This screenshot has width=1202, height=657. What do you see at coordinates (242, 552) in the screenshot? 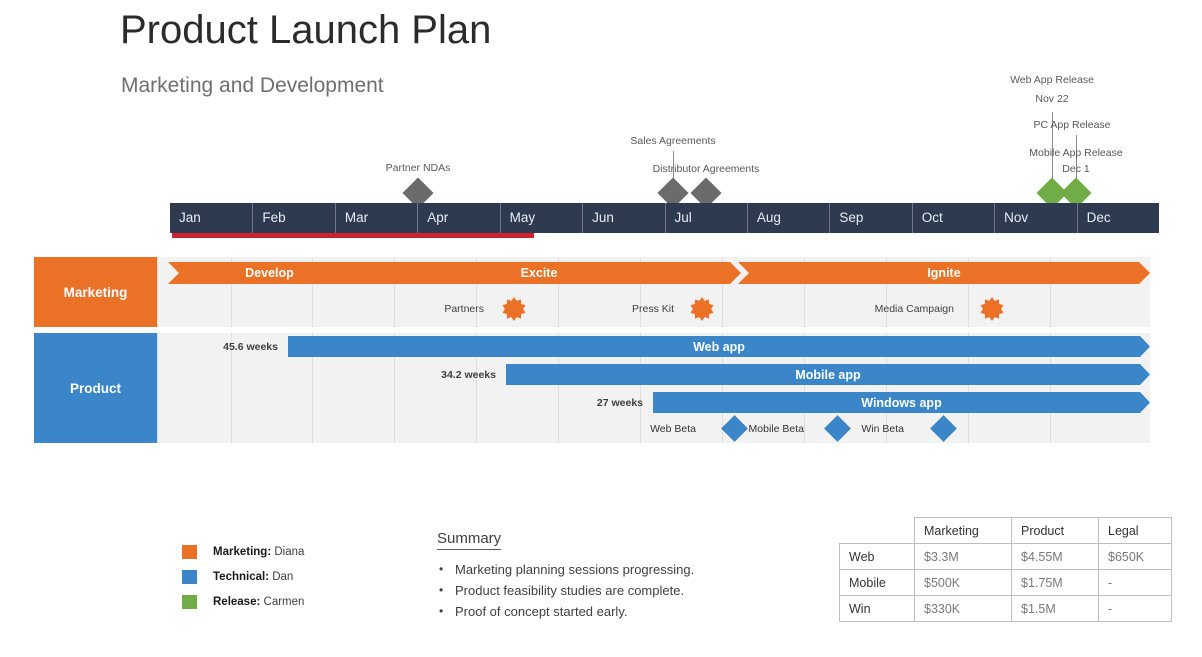
I see `legend-role: Marketing:` at bounding box center [242, 552].